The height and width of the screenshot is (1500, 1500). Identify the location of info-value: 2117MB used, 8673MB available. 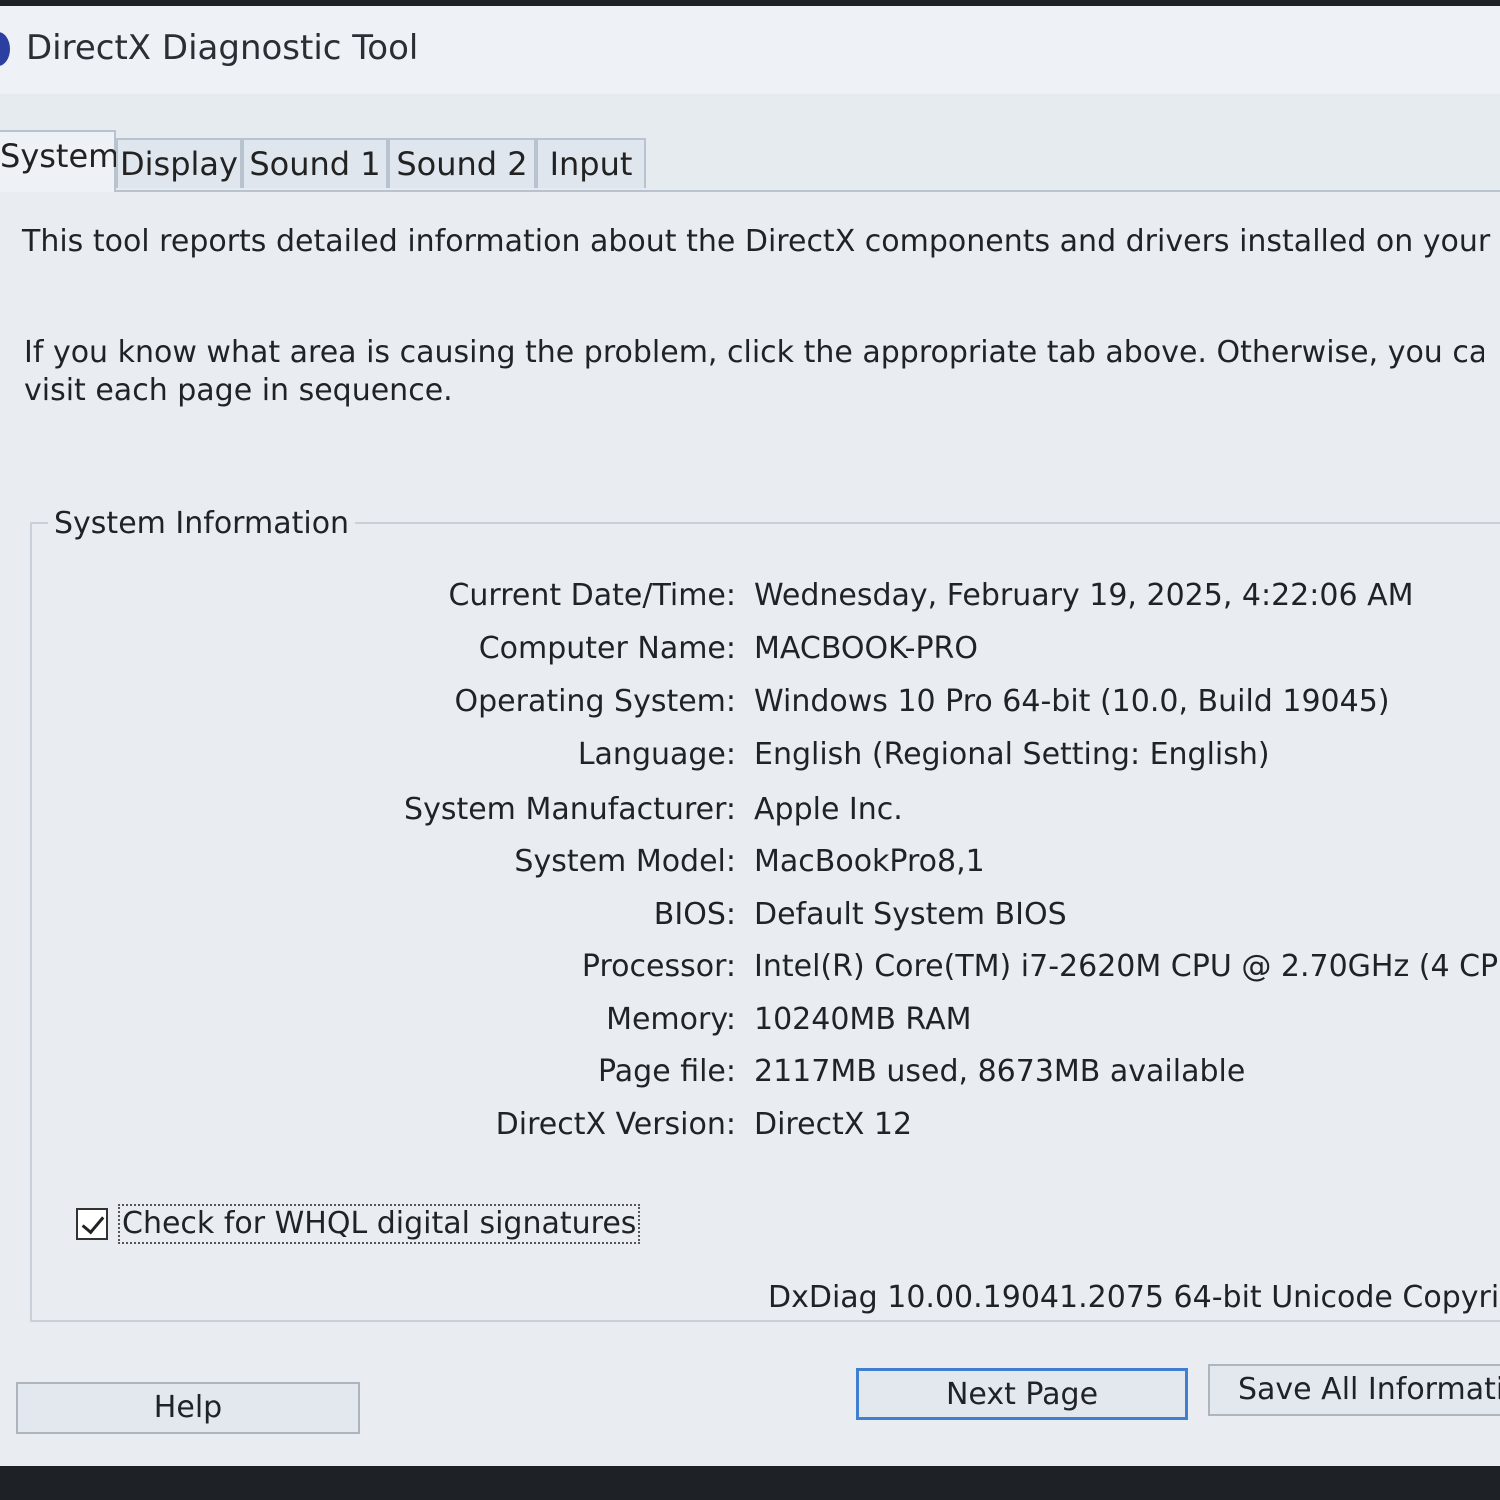
(1000, 1071).